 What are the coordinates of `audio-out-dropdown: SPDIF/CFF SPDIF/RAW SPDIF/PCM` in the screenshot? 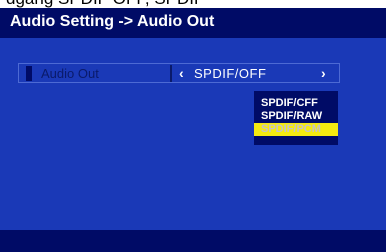 It's located at (296, 118).